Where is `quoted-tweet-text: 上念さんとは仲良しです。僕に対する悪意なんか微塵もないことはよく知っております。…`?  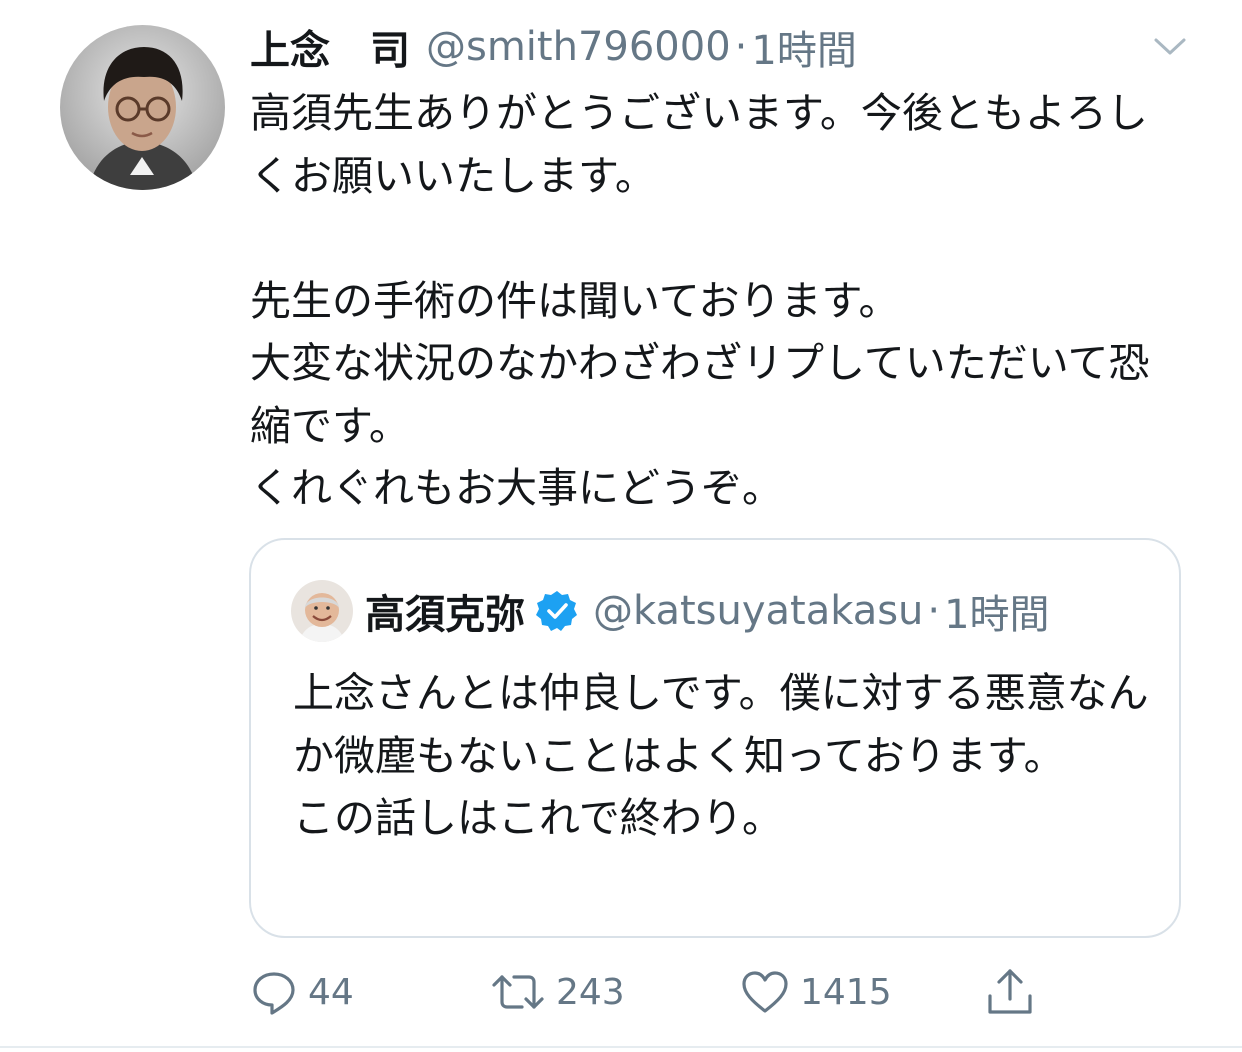 quoted-tweet-text: 上念さんとは仲良しです。僕に対する悪意なんか微塵もないことはよく知っております。… is located at coordinates (721, 755).